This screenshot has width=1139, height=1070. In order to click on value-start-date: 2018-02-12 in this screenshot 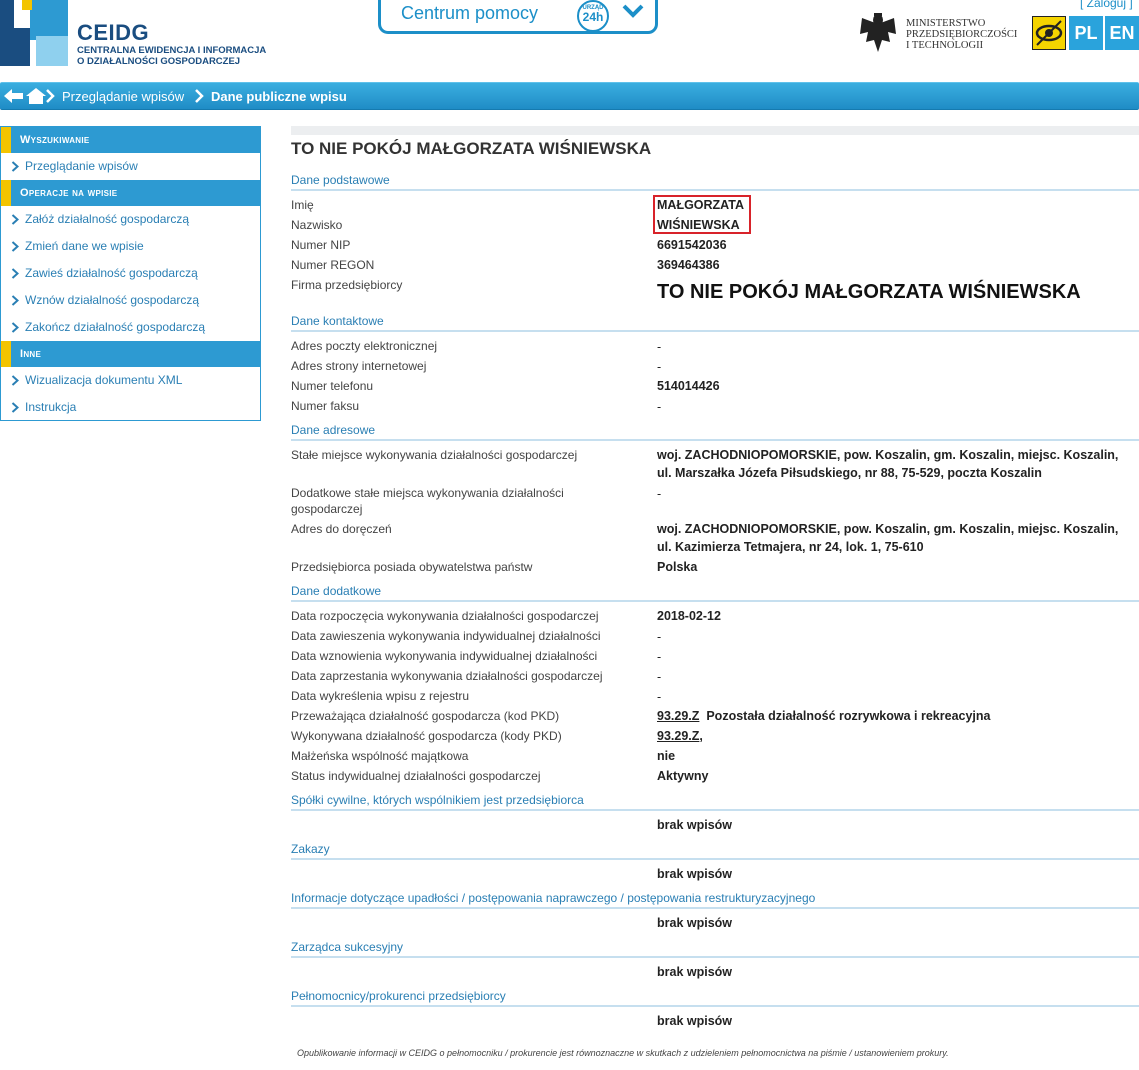, I will do `click(689, 616)`.